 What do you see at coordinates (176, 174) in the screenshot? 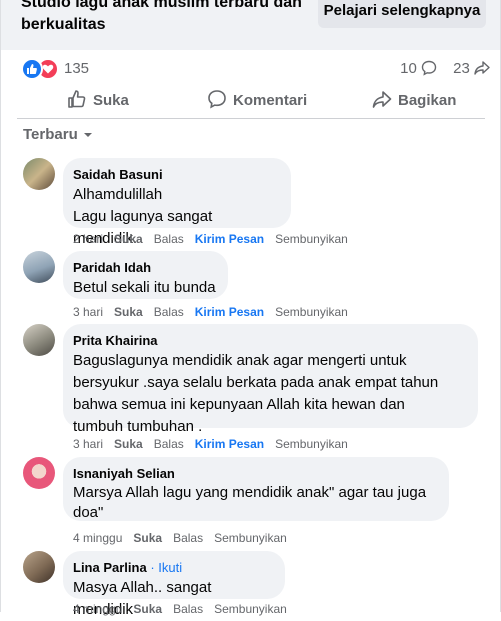
I see `comment-author: Saidah Basuni` at bounding box center [176, 174].